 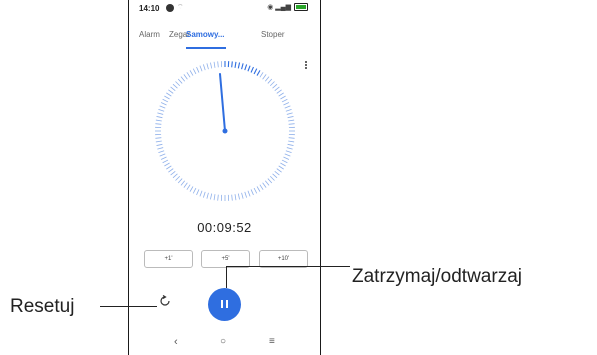 What do you see at coordinates (225, 131) in the screenshot?
I see `dial-center` at bounding box center [225, 131].